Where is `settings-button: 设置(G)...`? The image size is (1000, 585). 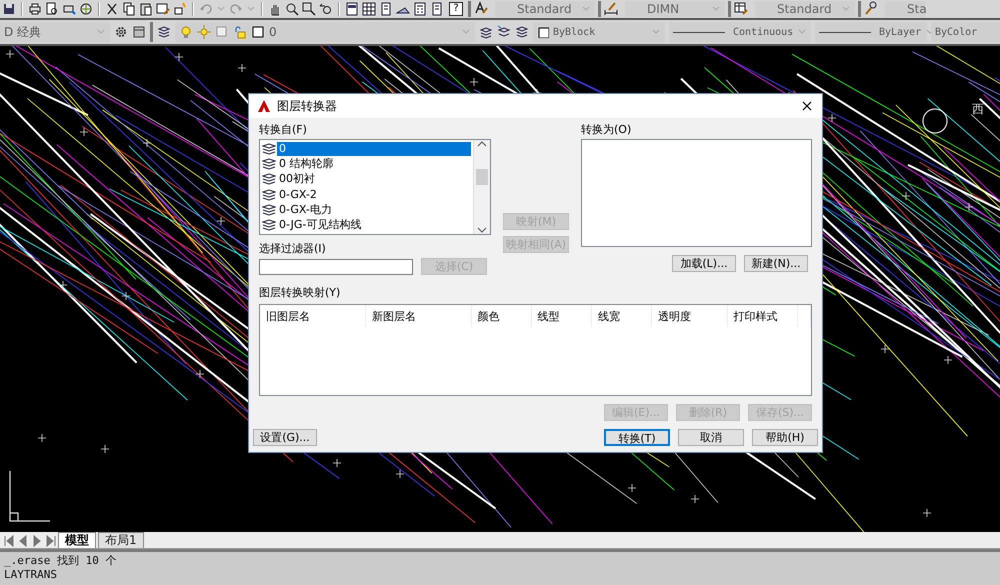
settings-button: 设置(G)... is located at coordinates (285, 437).